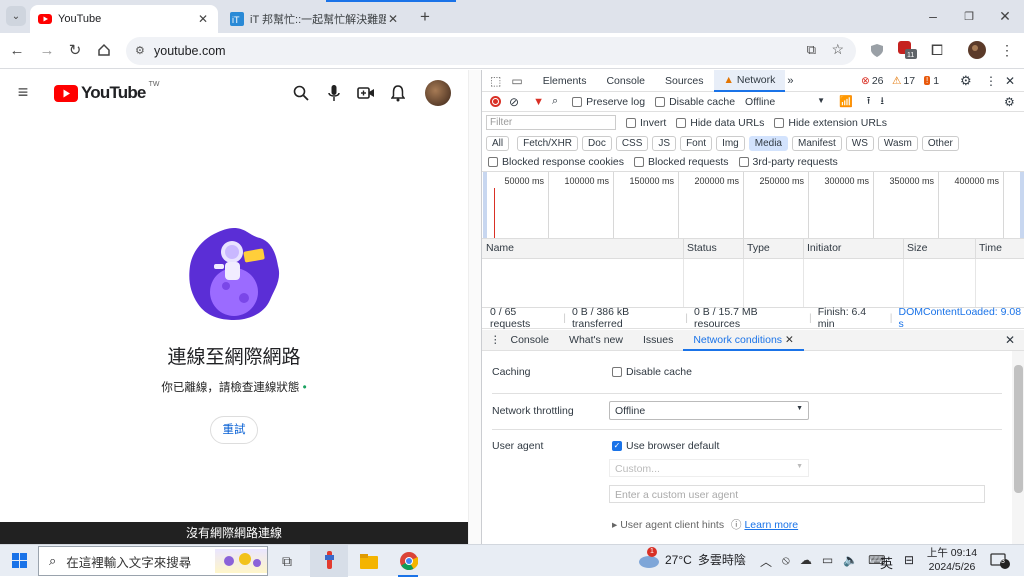 The image size is (1024, 577). Describe the element at coordinates (952, 560) in the screenshot. I see `clock: 上午 09:14 2024/5/26` at that location.